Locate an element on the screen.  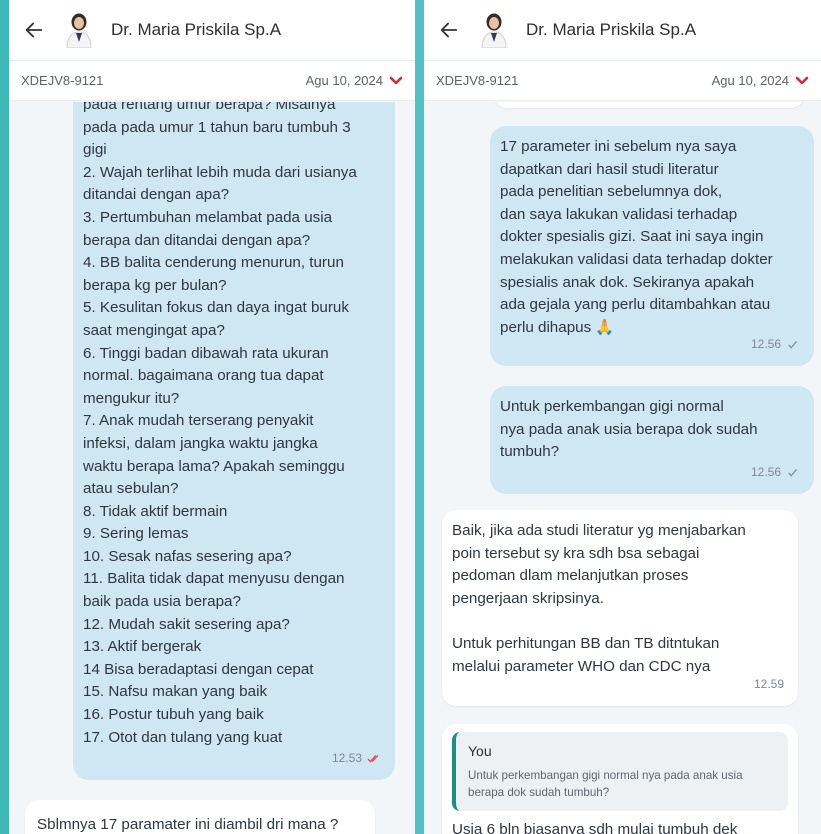
message-line: 17 parameter ini sebelum nya saya is located at coordinates (618, 146).